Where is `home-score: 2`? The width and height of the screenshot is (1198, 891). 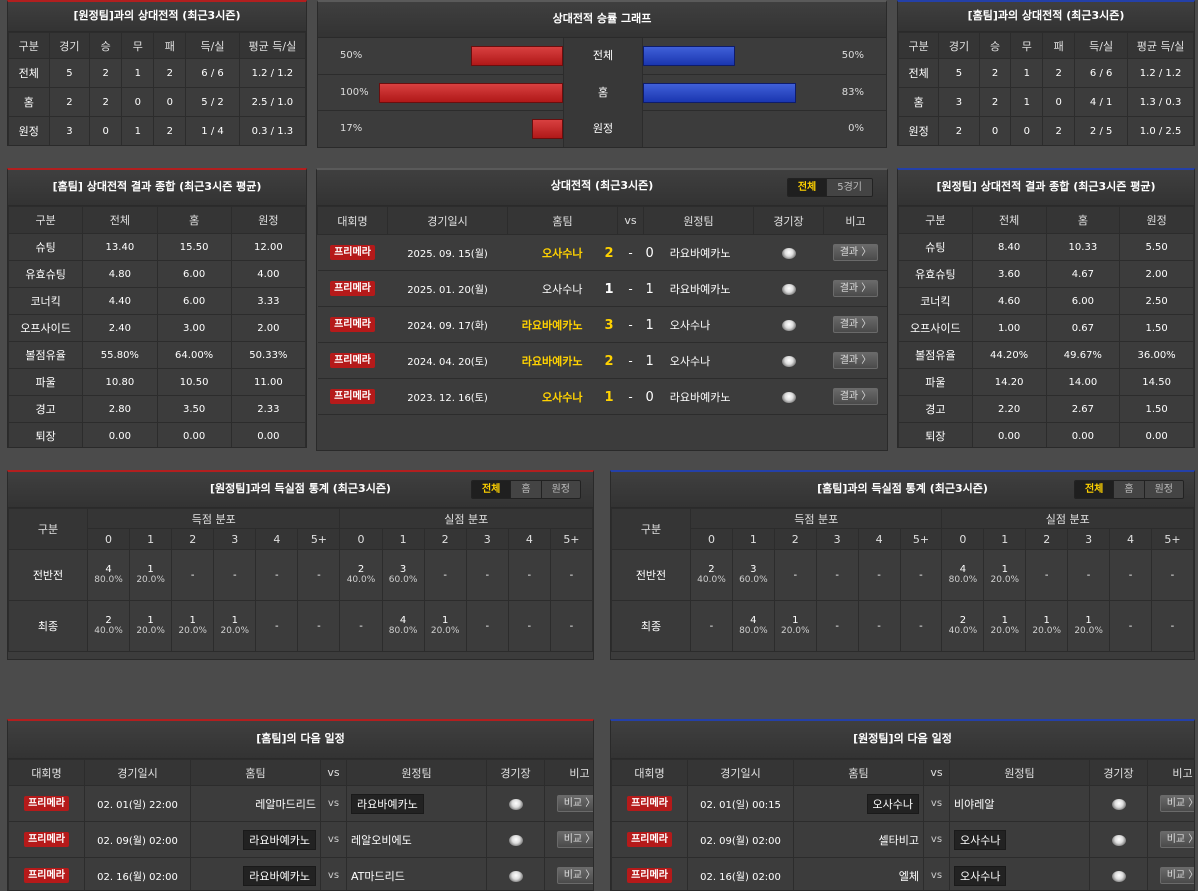
home-score: 2 is located at coordinates (609, 253).